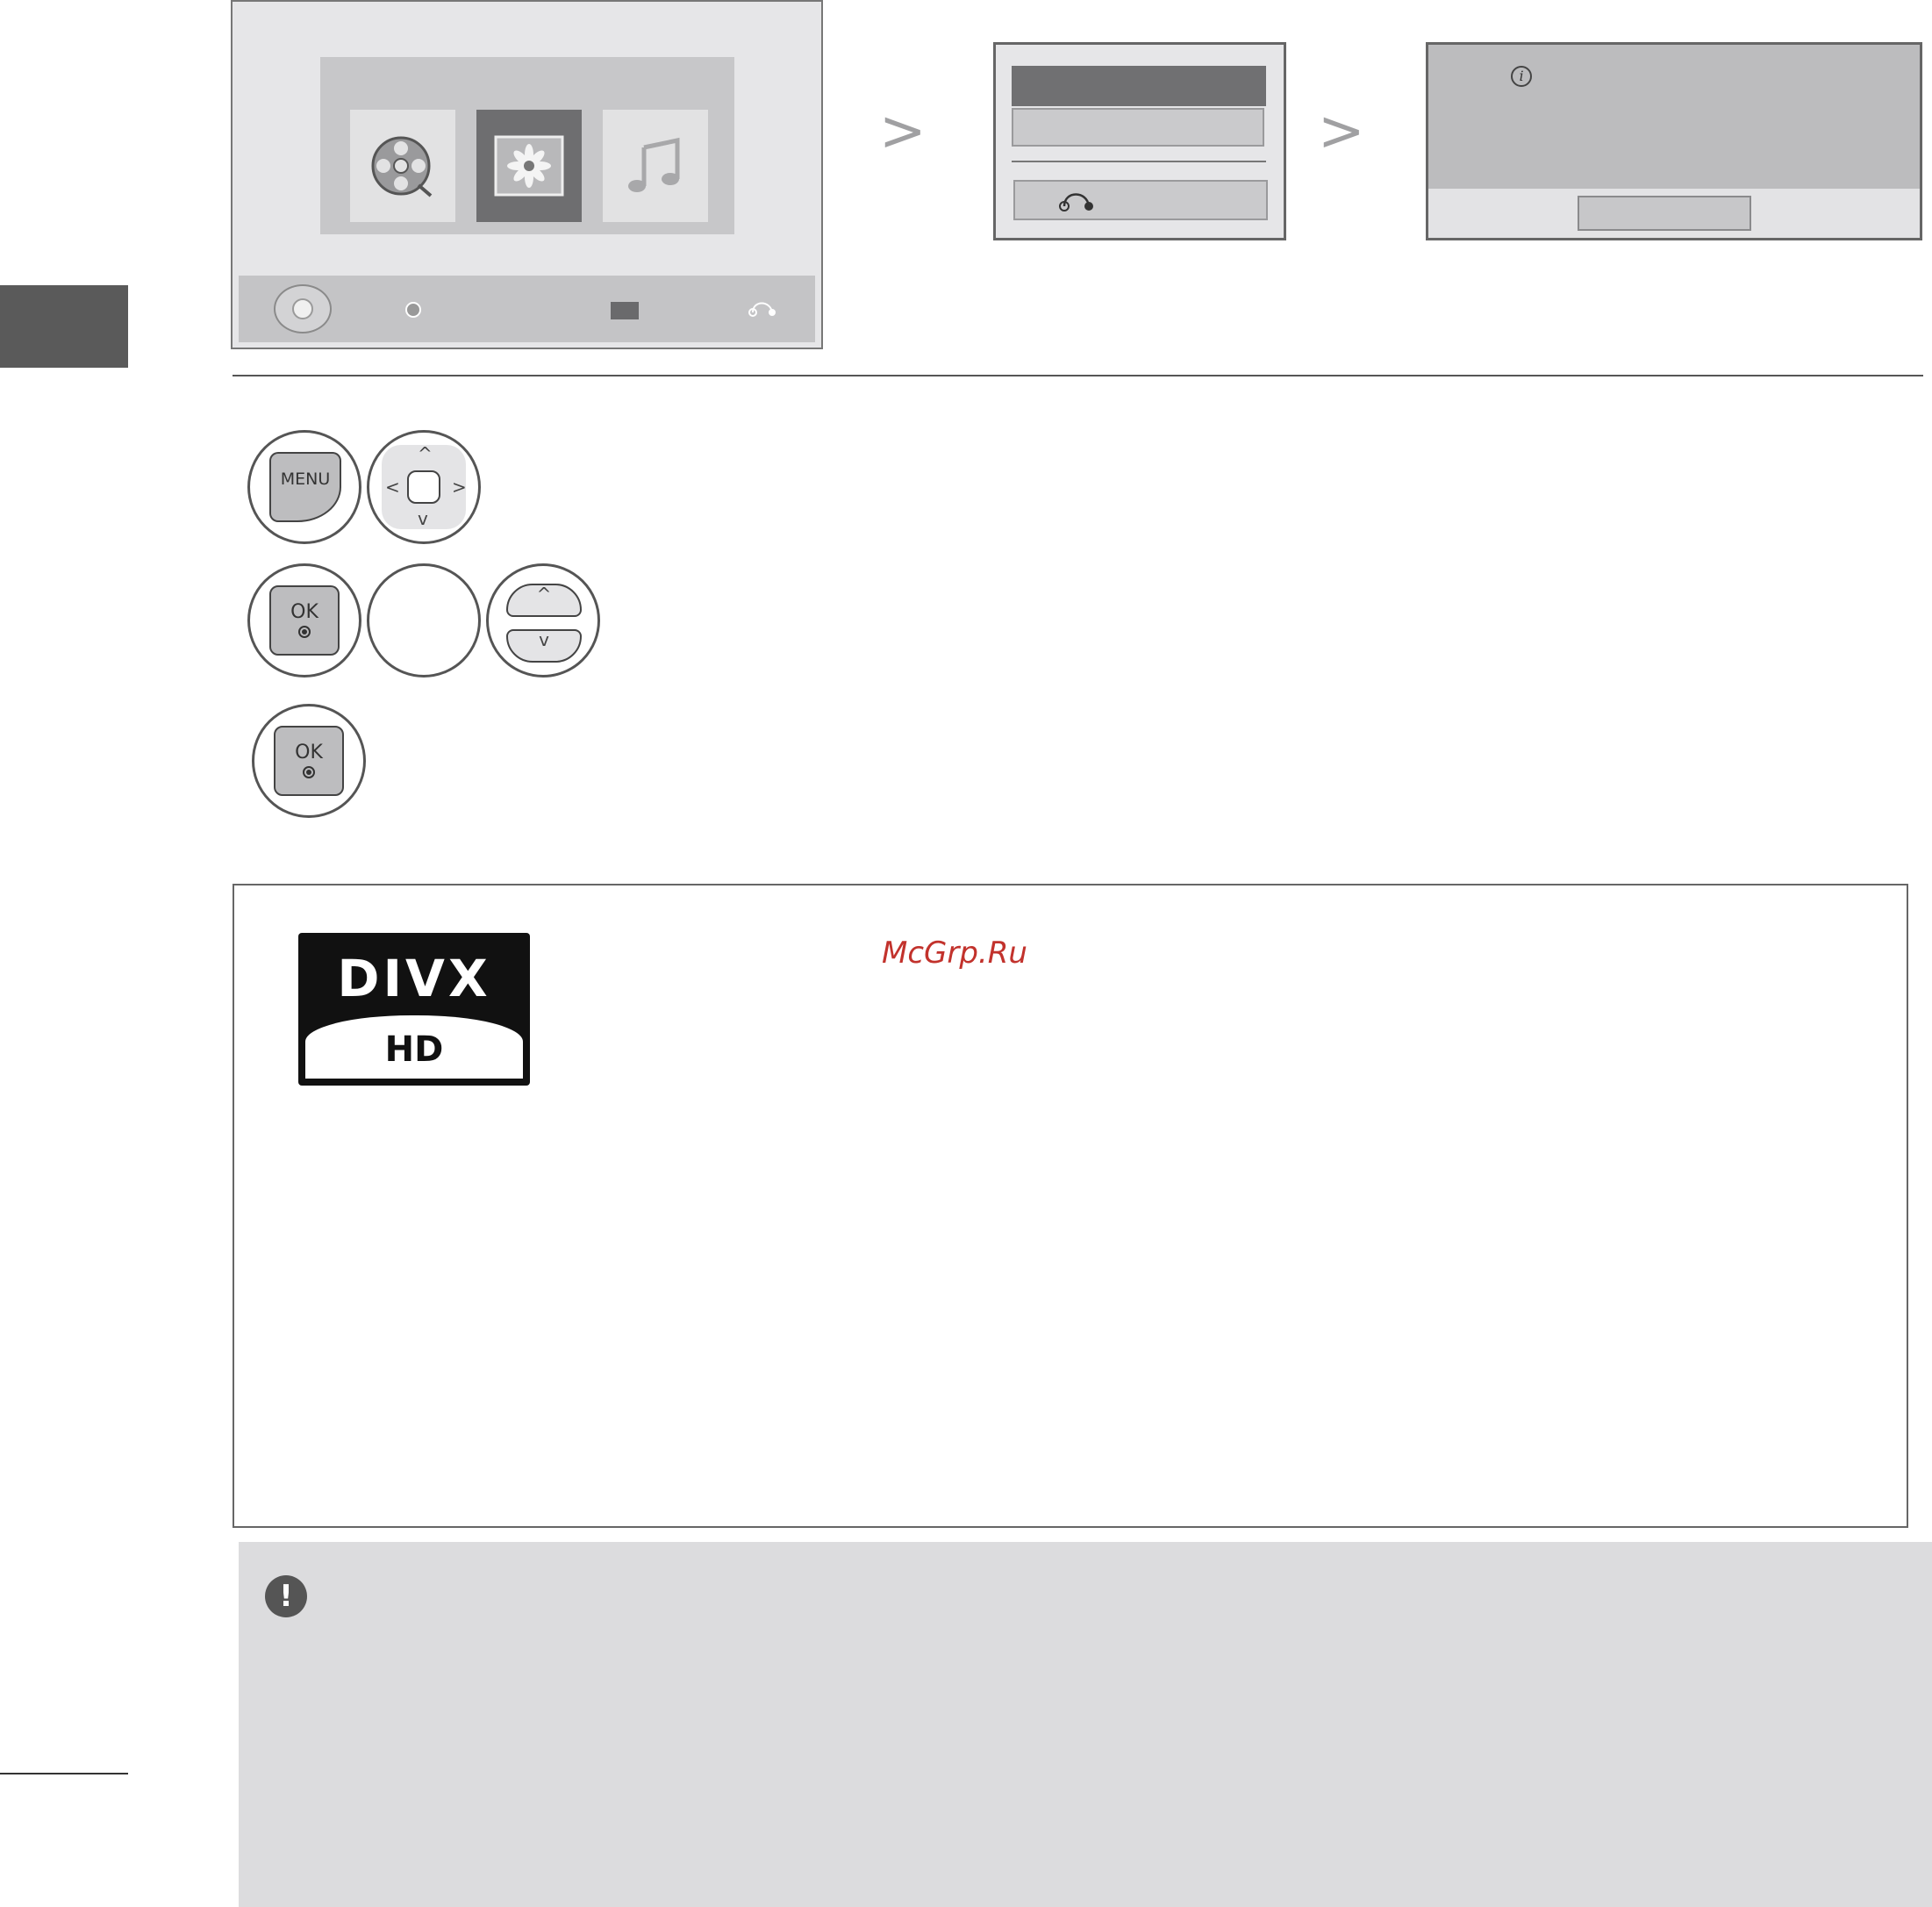 Image resolution: width=1932 pixels, height=1907 pixels. Describe the element at coordinates (1341, 132) in the screenshot. I see `step-arrow-2: >` at that location.